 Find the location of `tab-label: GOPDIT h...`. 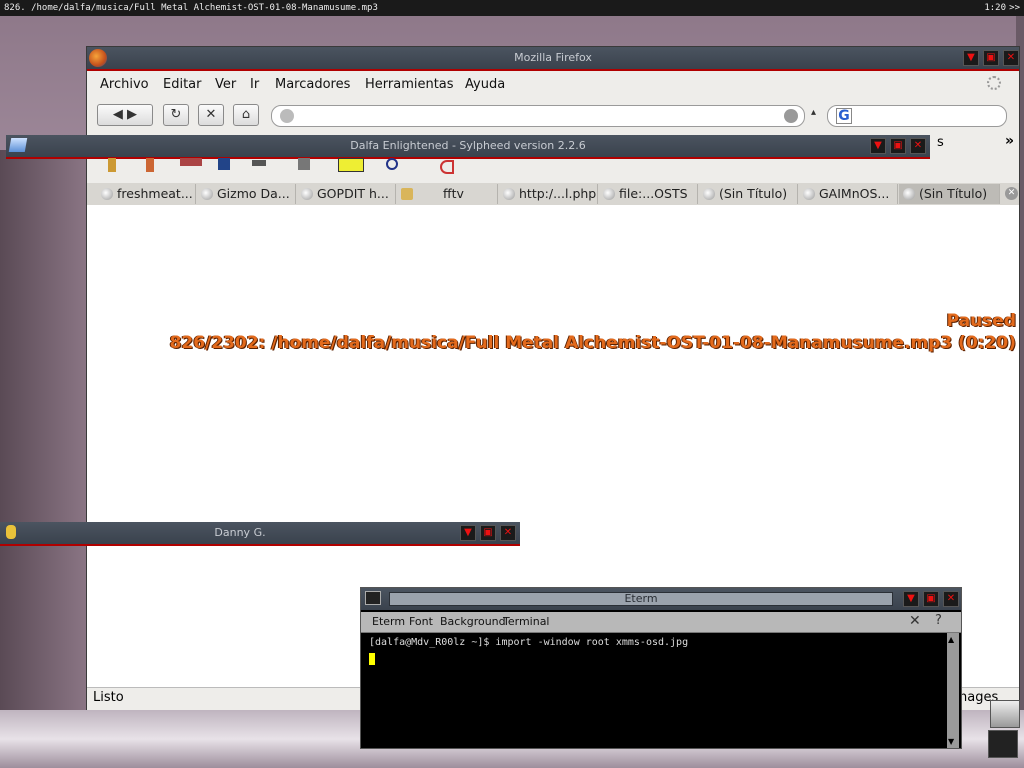

tab-label: GOPDIT h... is located at coordinates (353, 193).